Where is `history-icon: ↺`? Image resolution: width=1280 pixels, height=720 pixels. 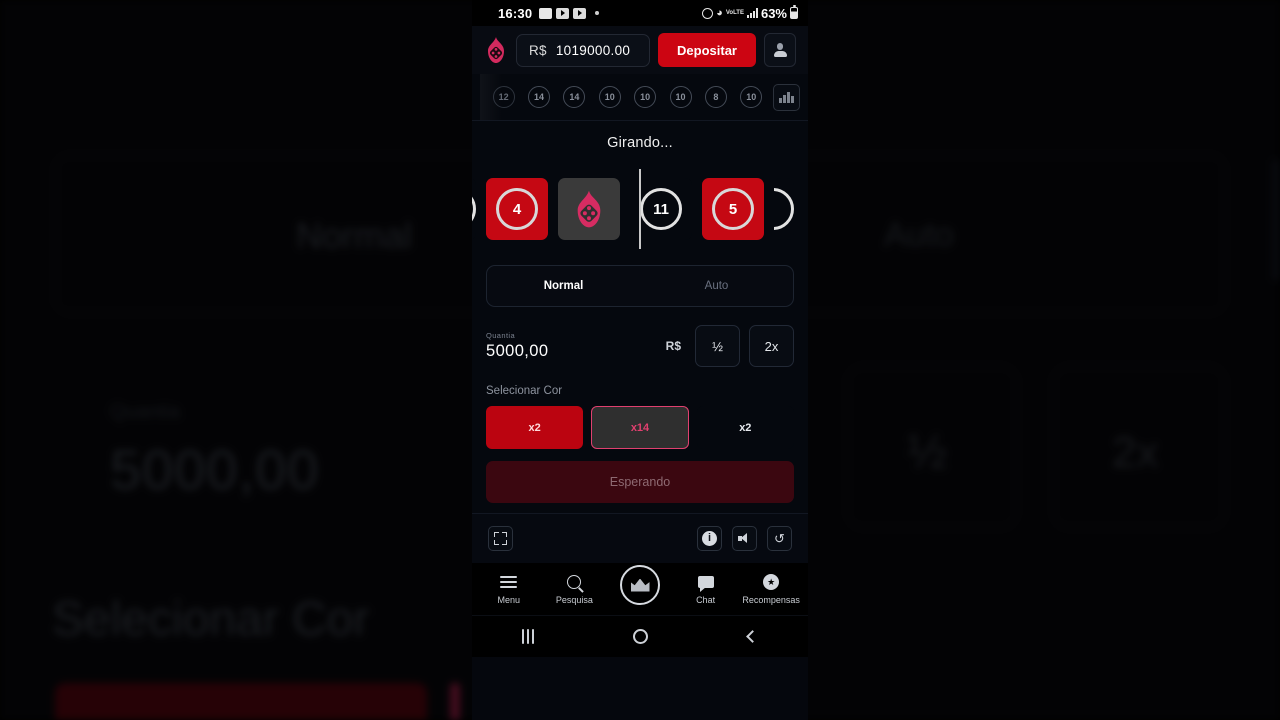 history-icon: ↺ is located at coordinates (779, 538).